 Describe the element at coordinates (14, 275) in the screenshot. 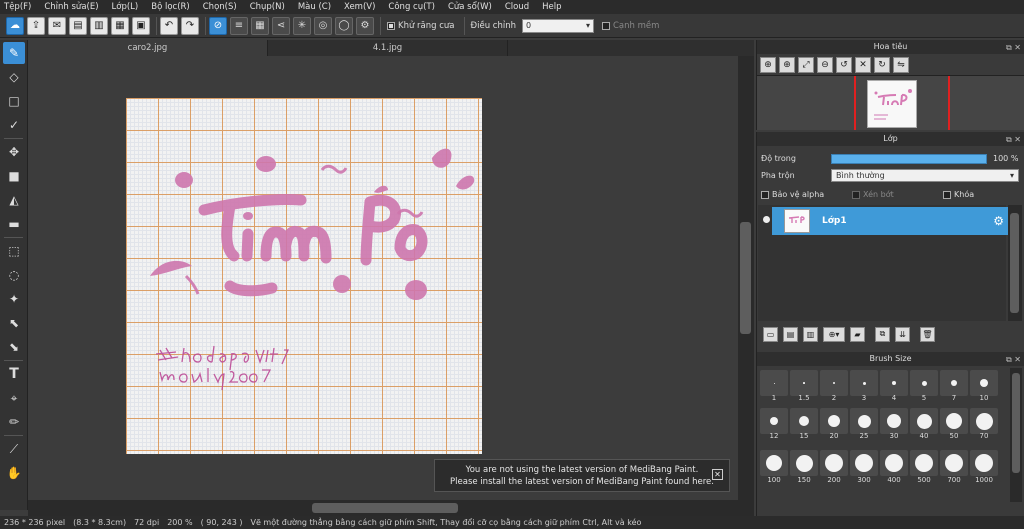

I see `lasso-tool-icon: ◌` at that location.